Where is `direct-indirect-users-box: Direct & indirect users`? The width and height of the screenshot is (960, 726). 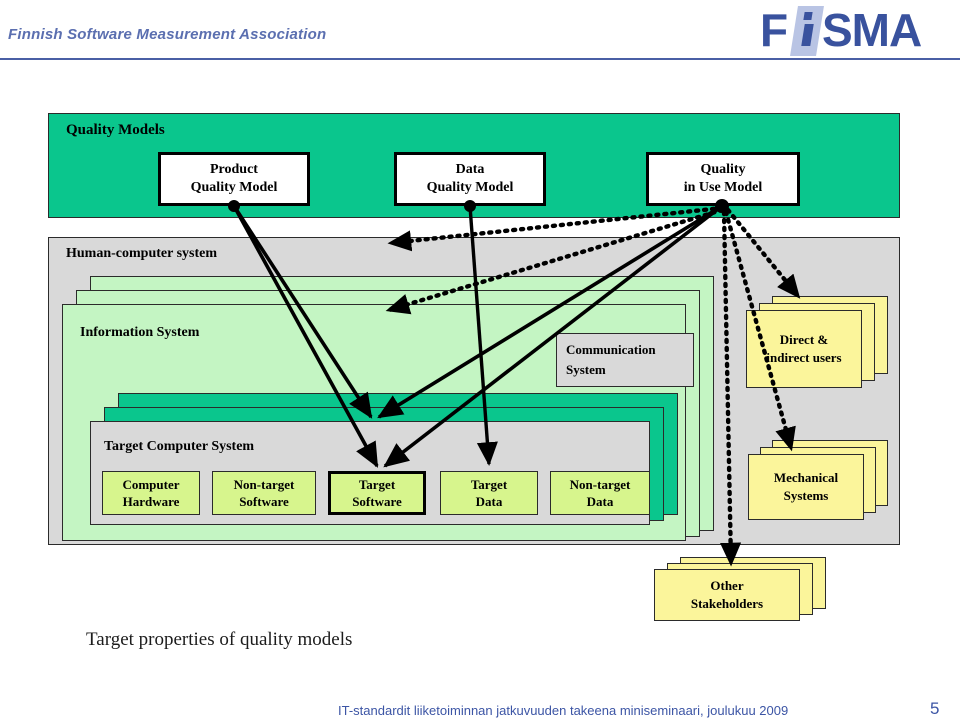 direct-indirect-users-box: Direct & indirect users is located at coordinates (804, 349).